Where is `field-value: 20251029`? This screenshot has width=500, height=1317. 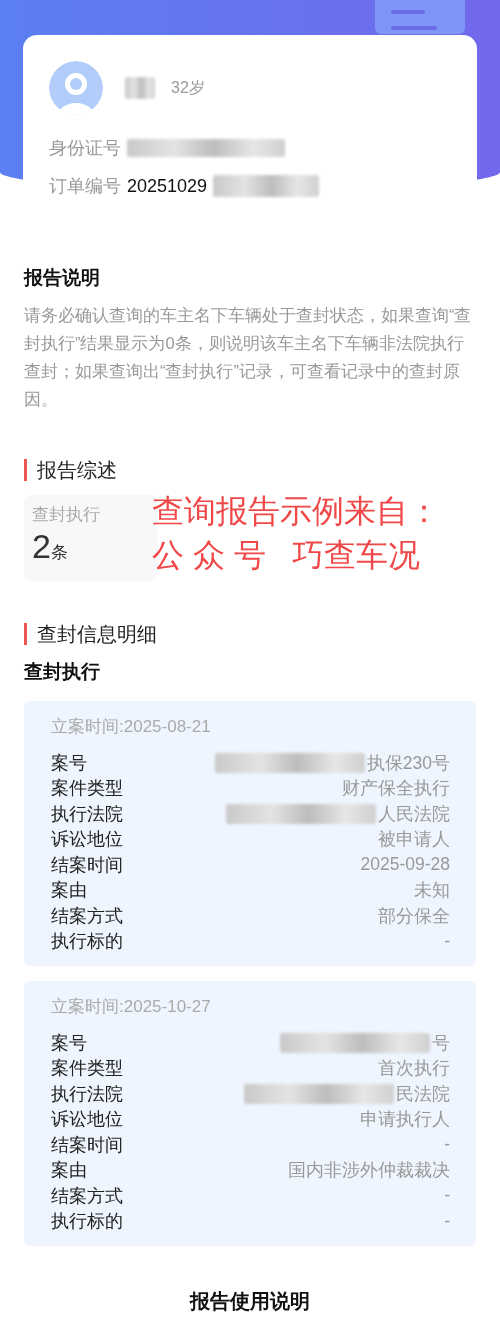 field-value: 20251029 is located at coordinates (167, 186).